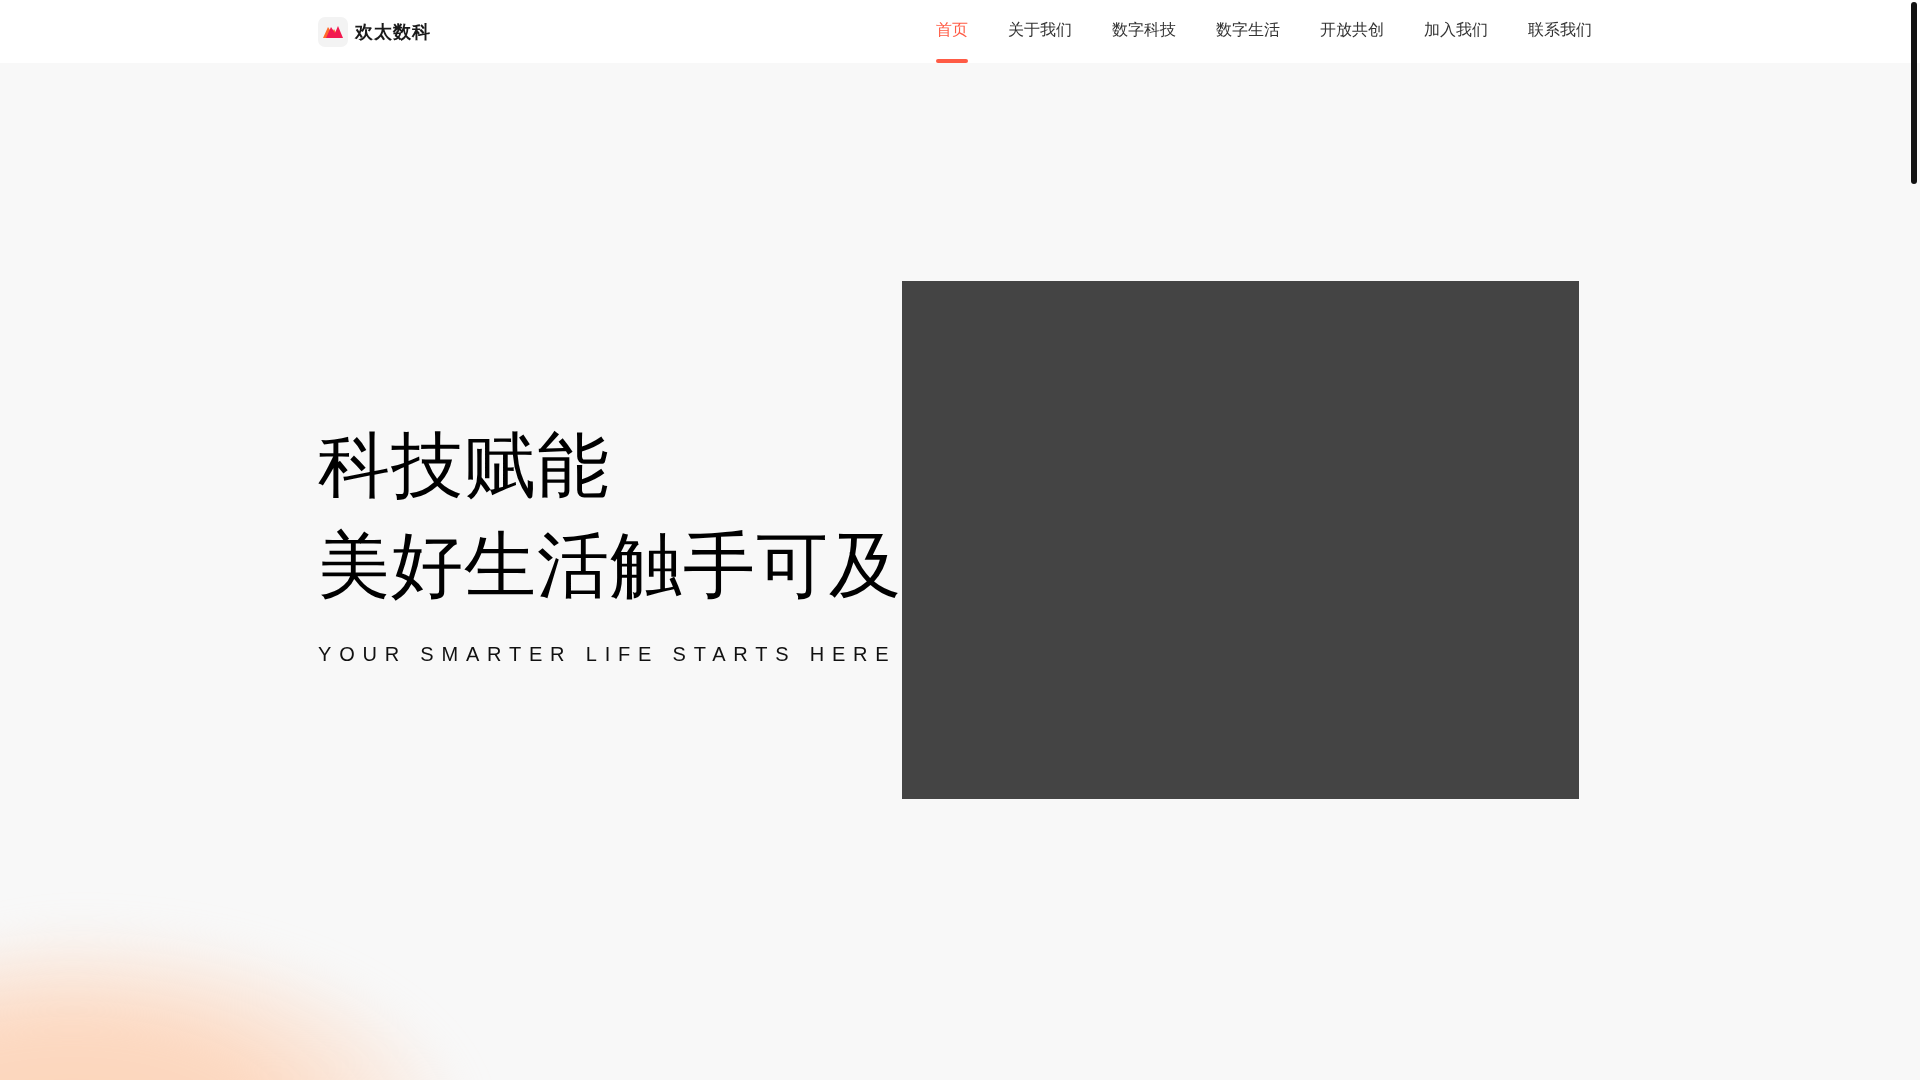 This screenshot has width=1920, height=1080. I want to click on nav-link: 数字生活, so click(1248, 31).